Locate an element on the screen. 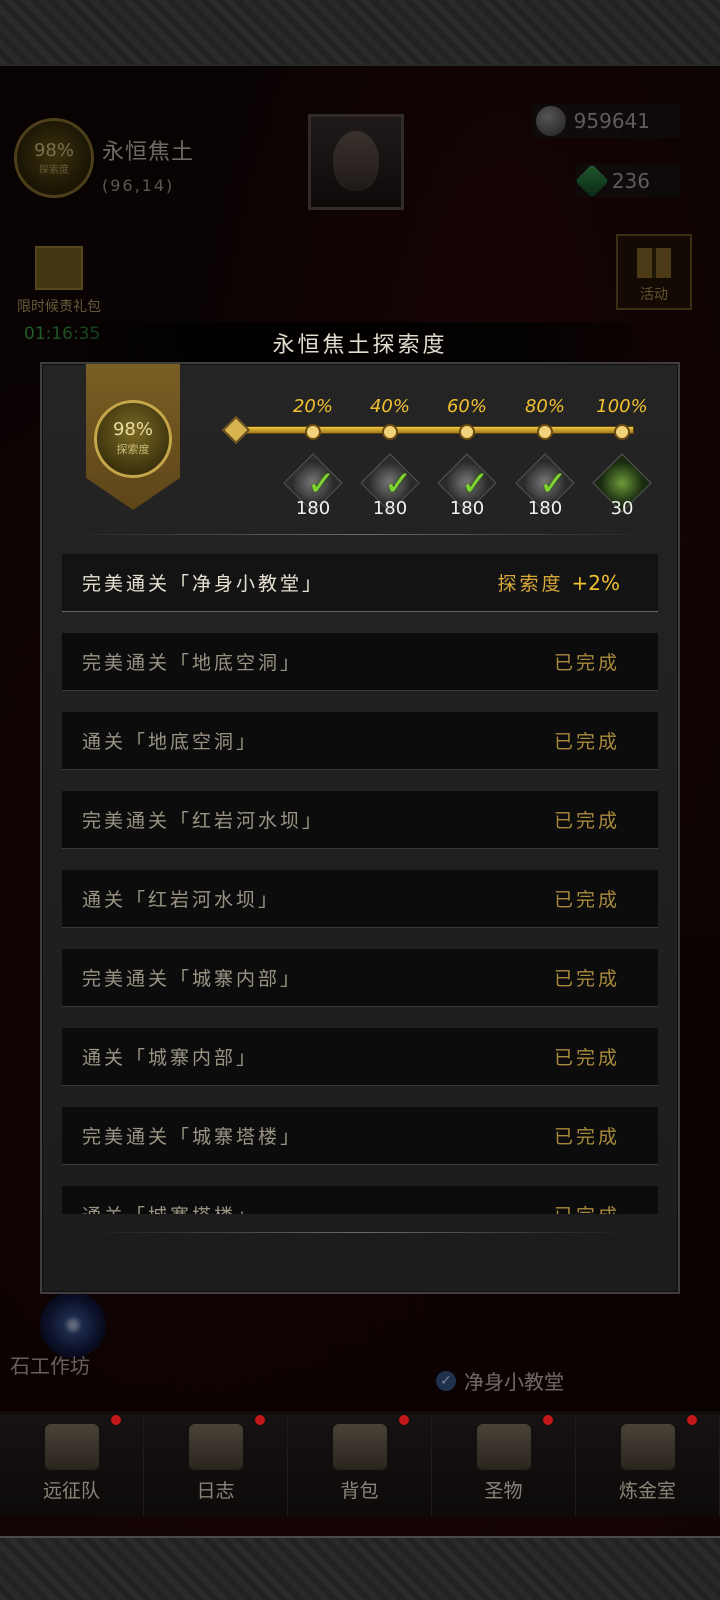 The height and width of the screenshot is (1600, 720). task-name: 完美通关「地底空洞」 is located at coordinates (192, 663).